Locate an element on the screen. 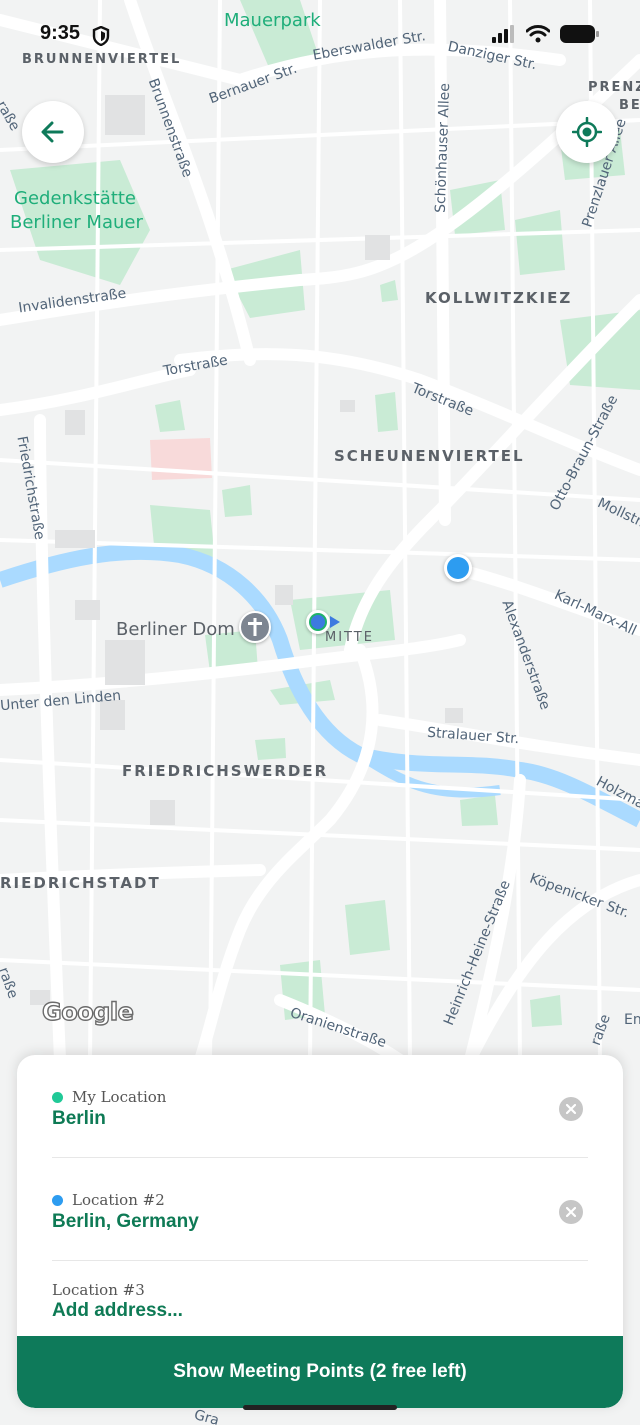  cross-icon is located at coordinates (255, 627).